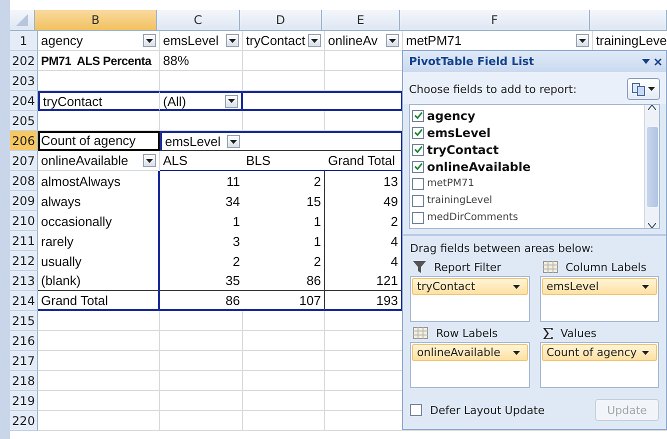 This screenshot has height=439, width=667. Describe the element at coordinates (99, 161) in the screenshot. I see `table-cell: onlineAvailable` at that location.